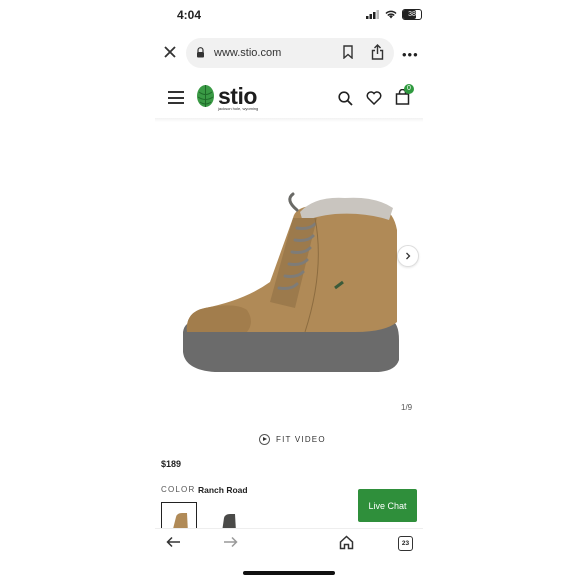  I want to click on battery-level: 38, so click(412, 14).